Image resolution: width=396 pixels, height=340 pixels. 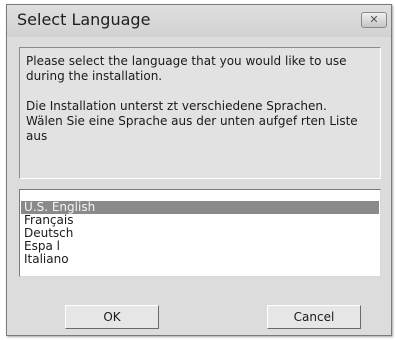 I want to click on title-bar: Select Language ✕, so click(x=199, y=21).